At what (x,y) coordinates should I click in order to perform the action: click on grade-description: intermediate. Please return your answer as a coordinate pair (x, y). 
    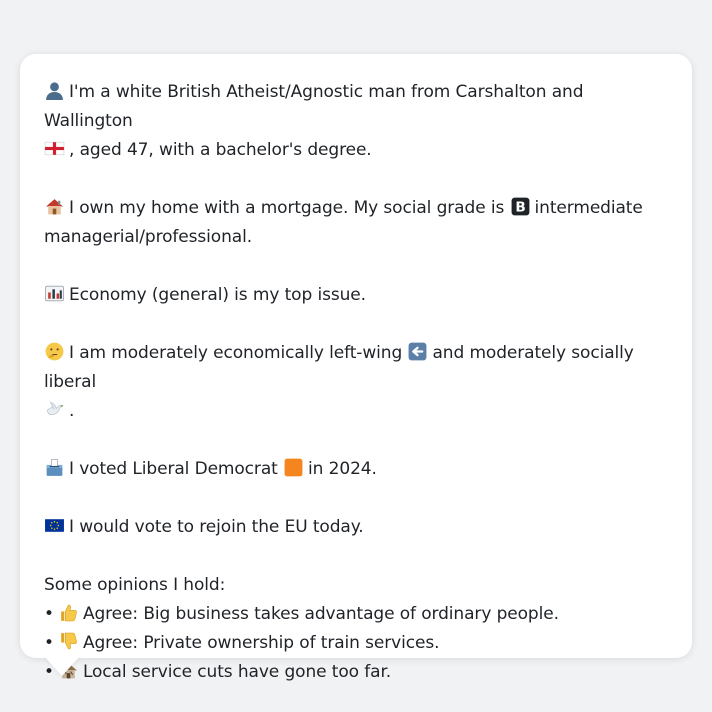
    Looking at the image, I should click on (588, 208).